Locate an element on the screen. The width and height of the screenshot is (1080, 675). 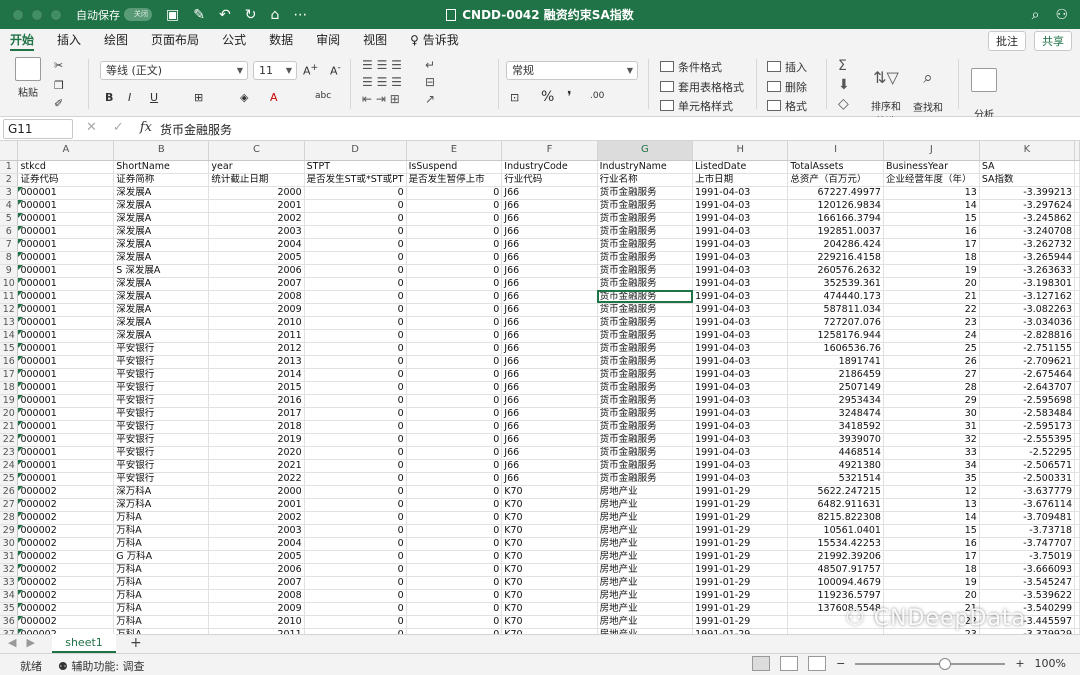
cell-k25: -2.500331 is located at coordinates (1027, 479).